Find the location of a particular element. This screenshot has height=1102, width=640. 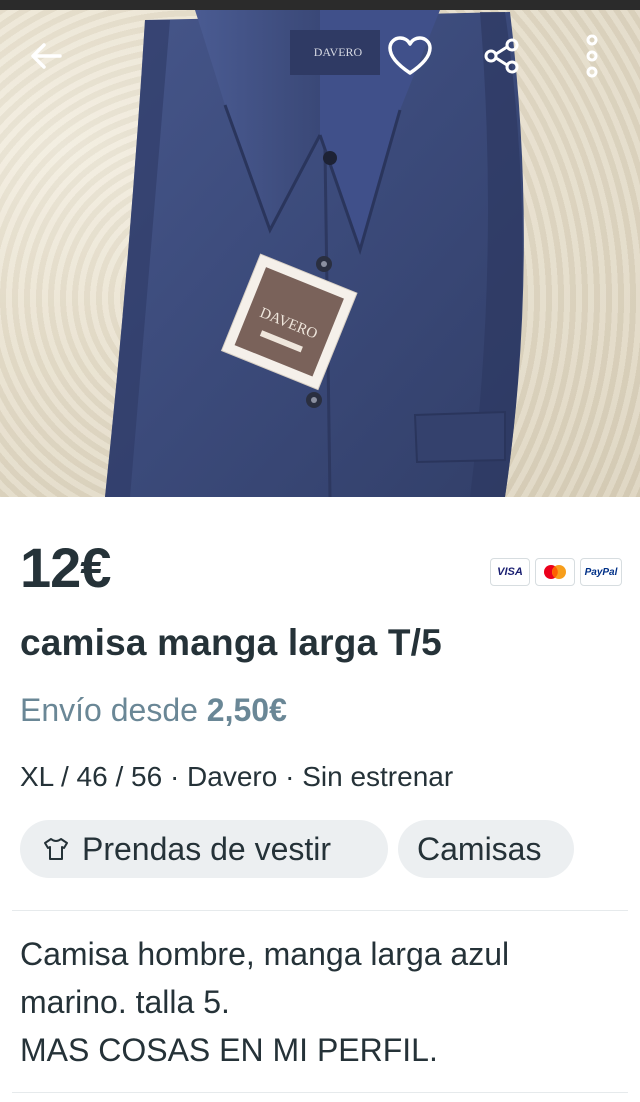

price: 12€ is located at coordinates (65, 567).